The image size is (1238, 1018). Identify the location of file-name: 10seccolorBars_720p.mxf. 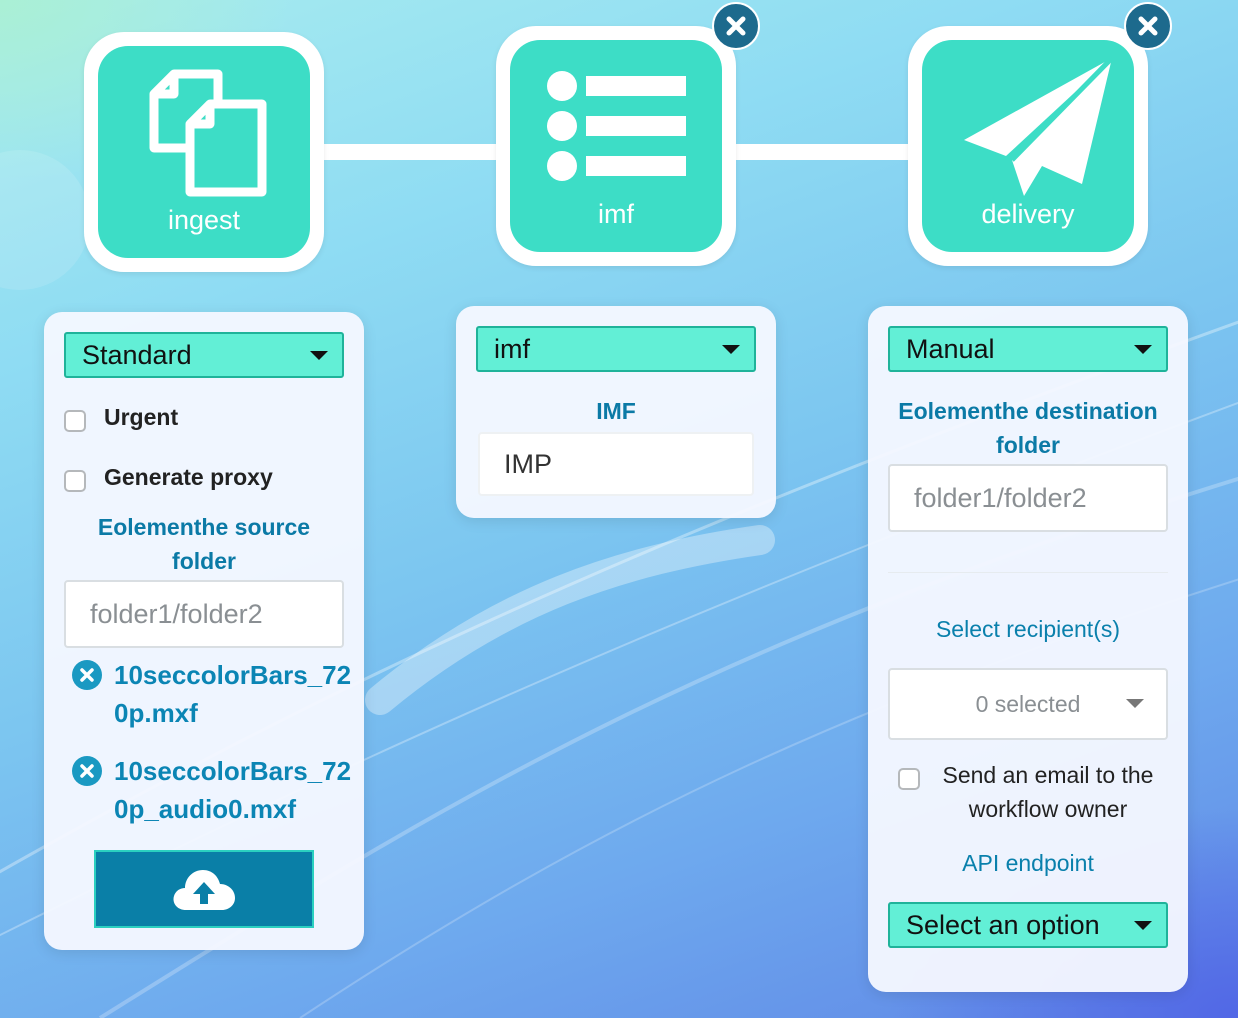
(233, 694).